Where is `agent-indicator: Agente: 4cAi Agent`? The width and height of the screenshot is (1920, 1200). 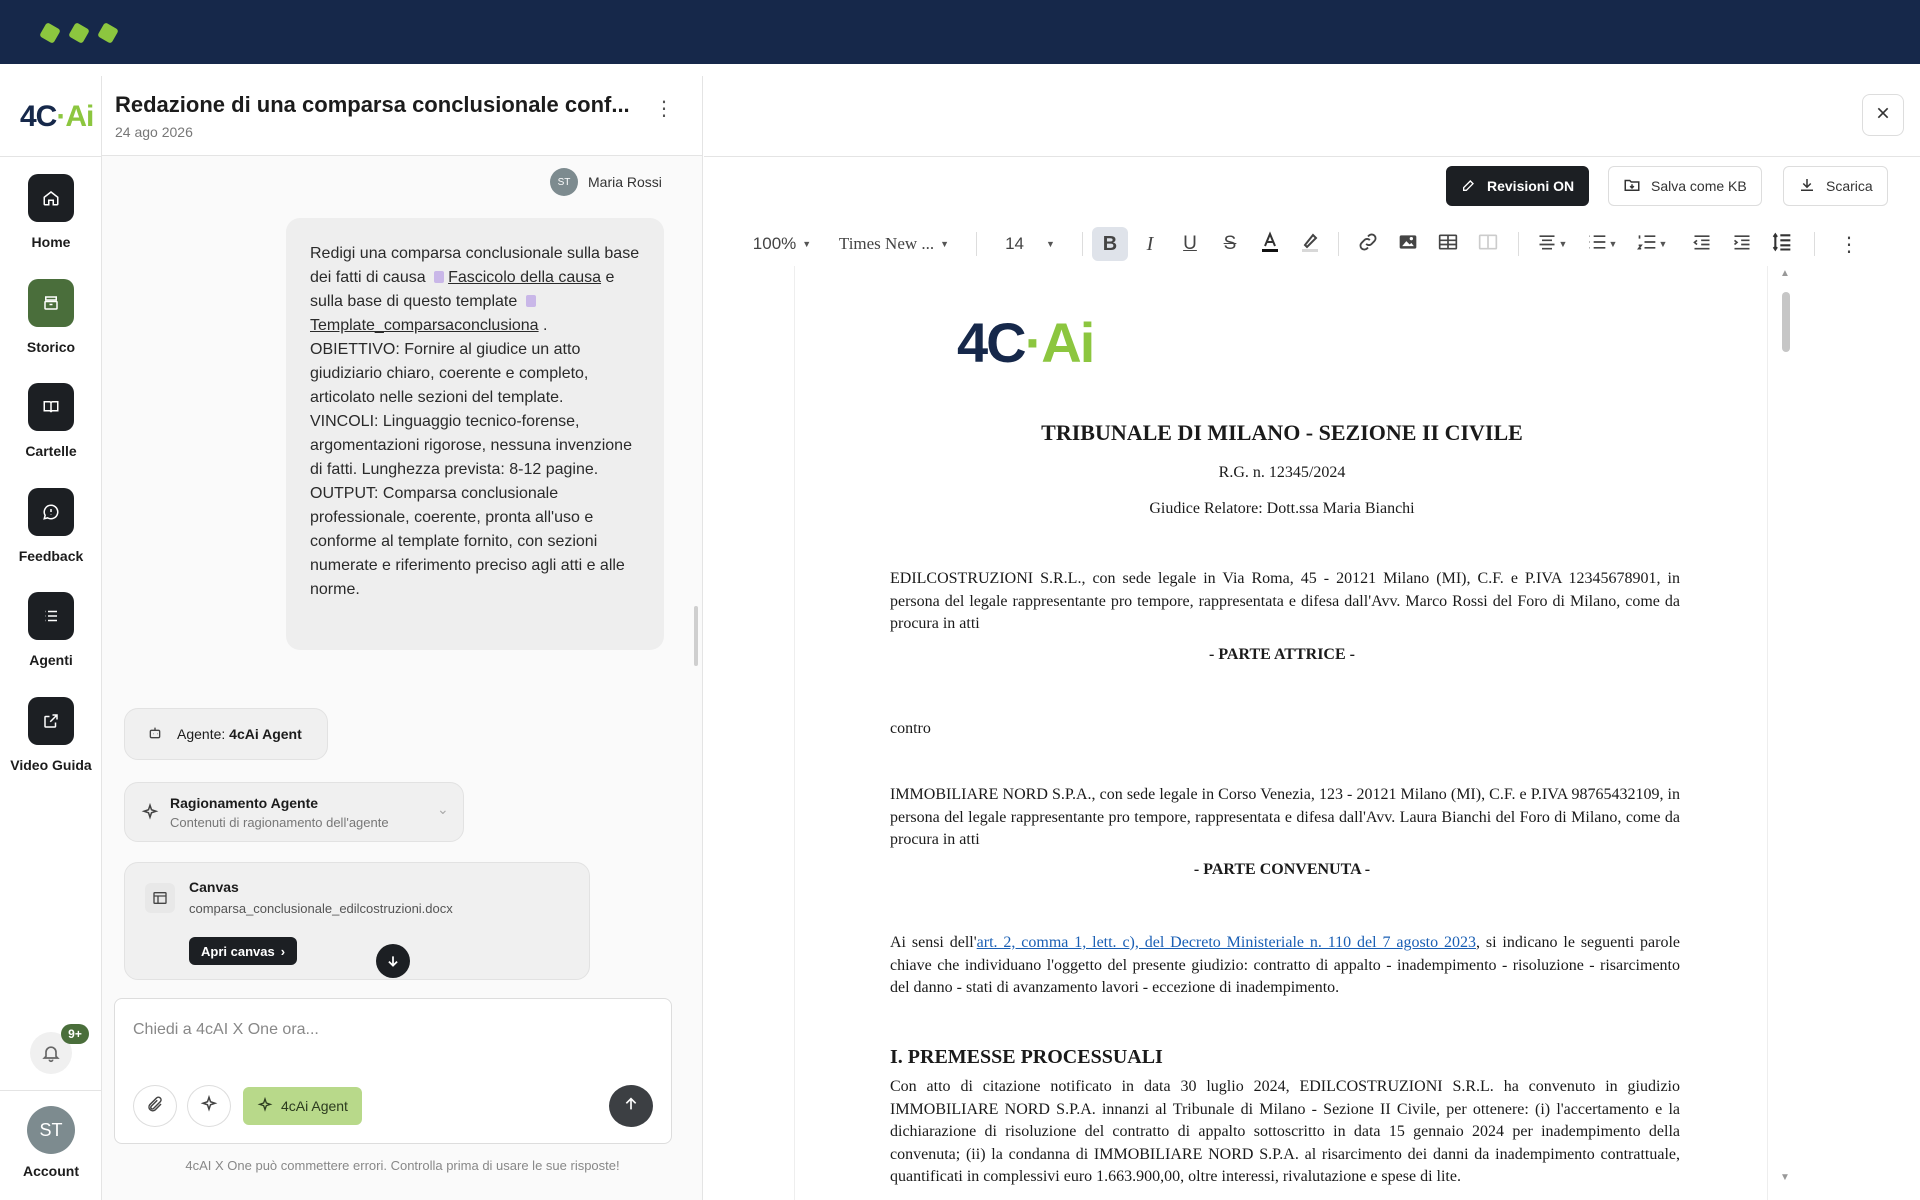 agent-indicator: Agente: 4cAi Agent is located at coordinates (226, 734).